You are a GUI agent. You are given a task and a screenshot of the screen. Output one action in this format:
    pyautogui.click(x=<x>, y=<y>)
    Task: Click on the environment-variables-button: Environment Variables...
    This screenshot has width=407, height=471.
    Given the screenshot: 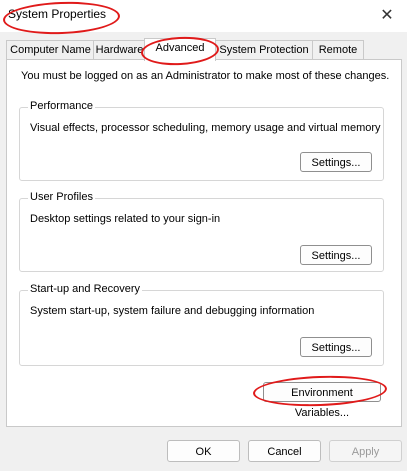 What is the action you would take?
    pyautogui.click(x=322, y=400)
    